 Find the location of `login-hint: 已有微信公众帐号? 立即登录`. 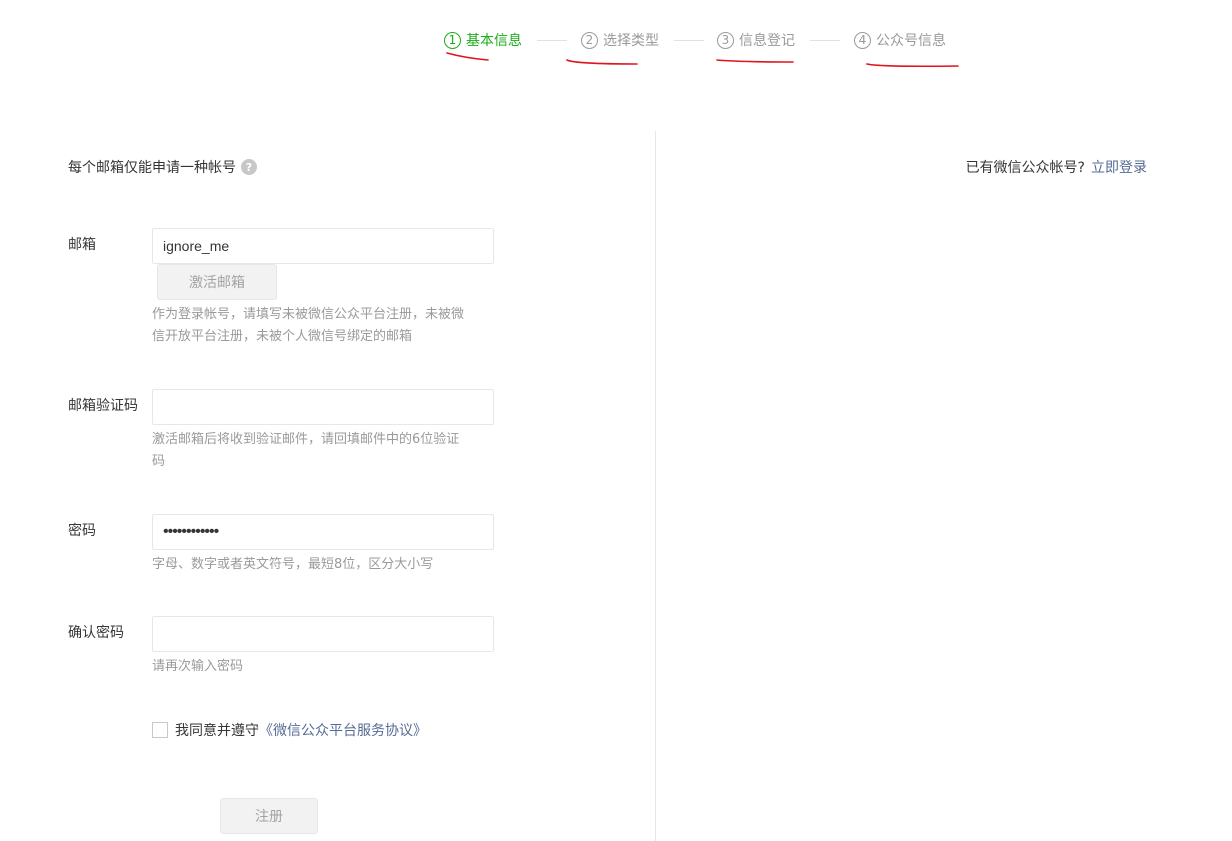

login-hint: 已有微信公众帐号? 立即登录 is located at coordinates (1056, 167).